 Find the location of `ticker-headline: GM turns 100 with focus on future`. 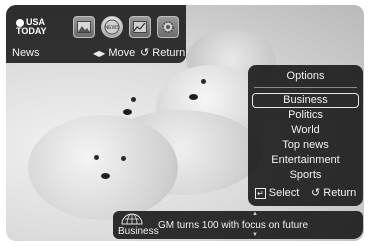

ticker-headline: GM turns 100 with focus on future is located at coordinates (233, 225).